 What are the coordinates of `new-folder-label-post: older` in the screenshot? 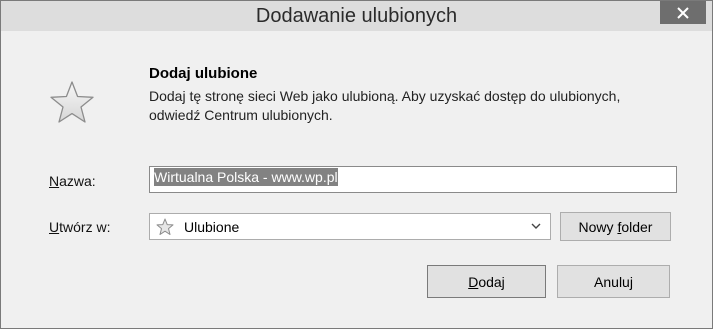 It's located at (637, 226).